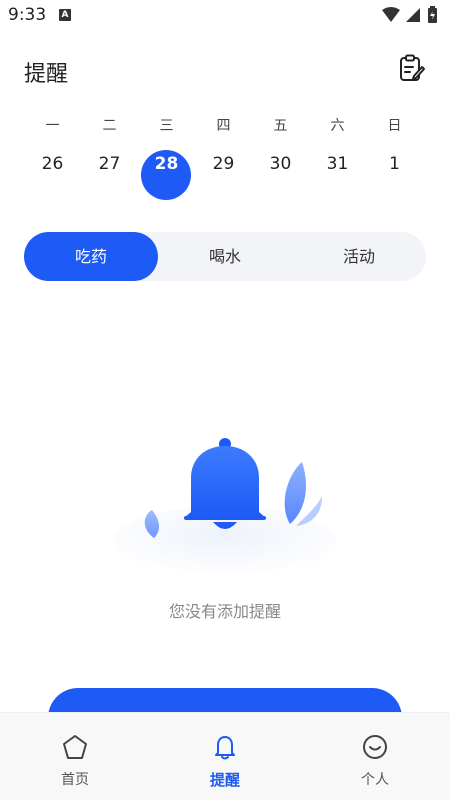 The height and width of the screenshot is (800, 450). Describe the element at coordinates (27, 15) in the screenshot. I see `status-time: 9:33` at that location.